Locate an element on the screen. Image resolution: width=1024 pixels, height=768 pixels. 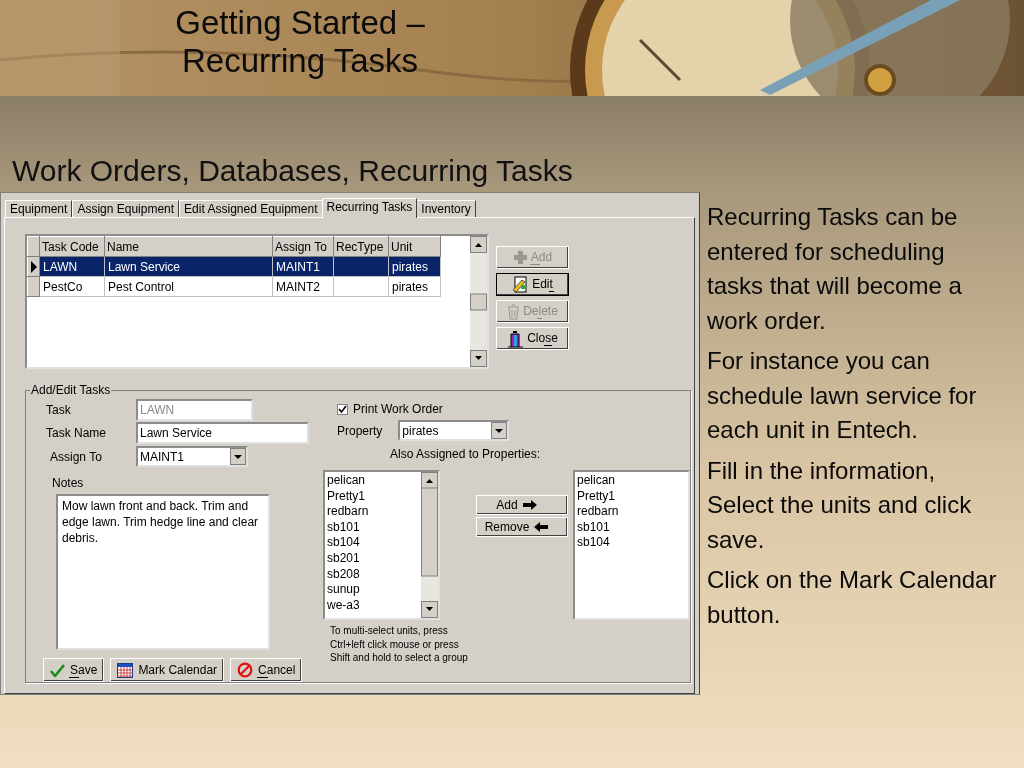
list-item: we-a3 is located at coordinates (373, 605).